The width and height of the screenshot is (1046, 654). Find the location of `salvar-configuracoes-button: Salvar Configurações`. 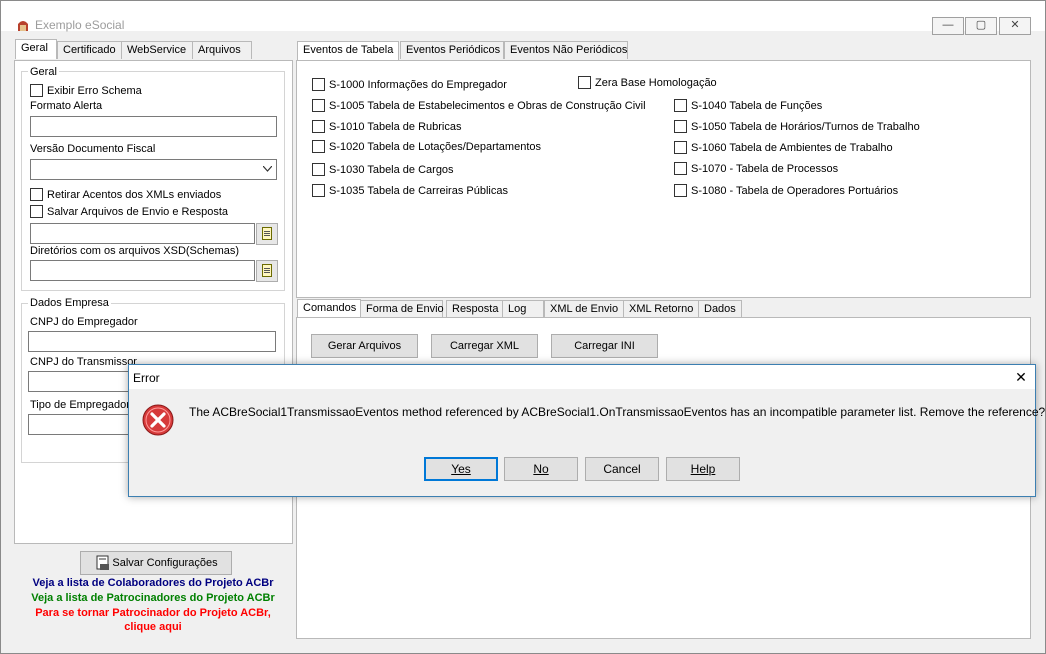

salvar-configuracoes-button: Salvar Configurações is located at coordinates (156, 563).